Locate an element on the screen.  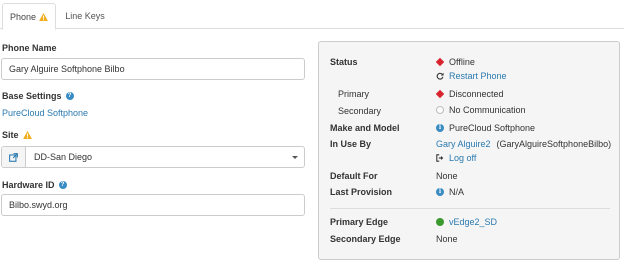
primary-value-text: Disconnected is located at coordinates (476, 94).